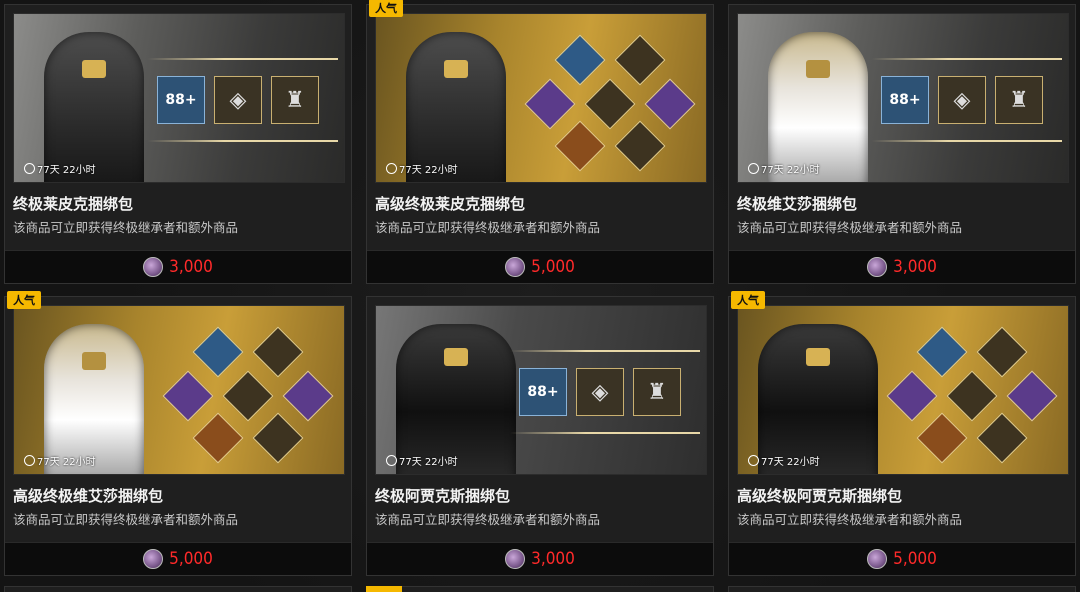 The image size is (1080, 592). What do you see at coordinates (797, 204) in the screenshot?
I see `product-title: 终极维艾莎捆绑包` at bounding box center [797, 204].